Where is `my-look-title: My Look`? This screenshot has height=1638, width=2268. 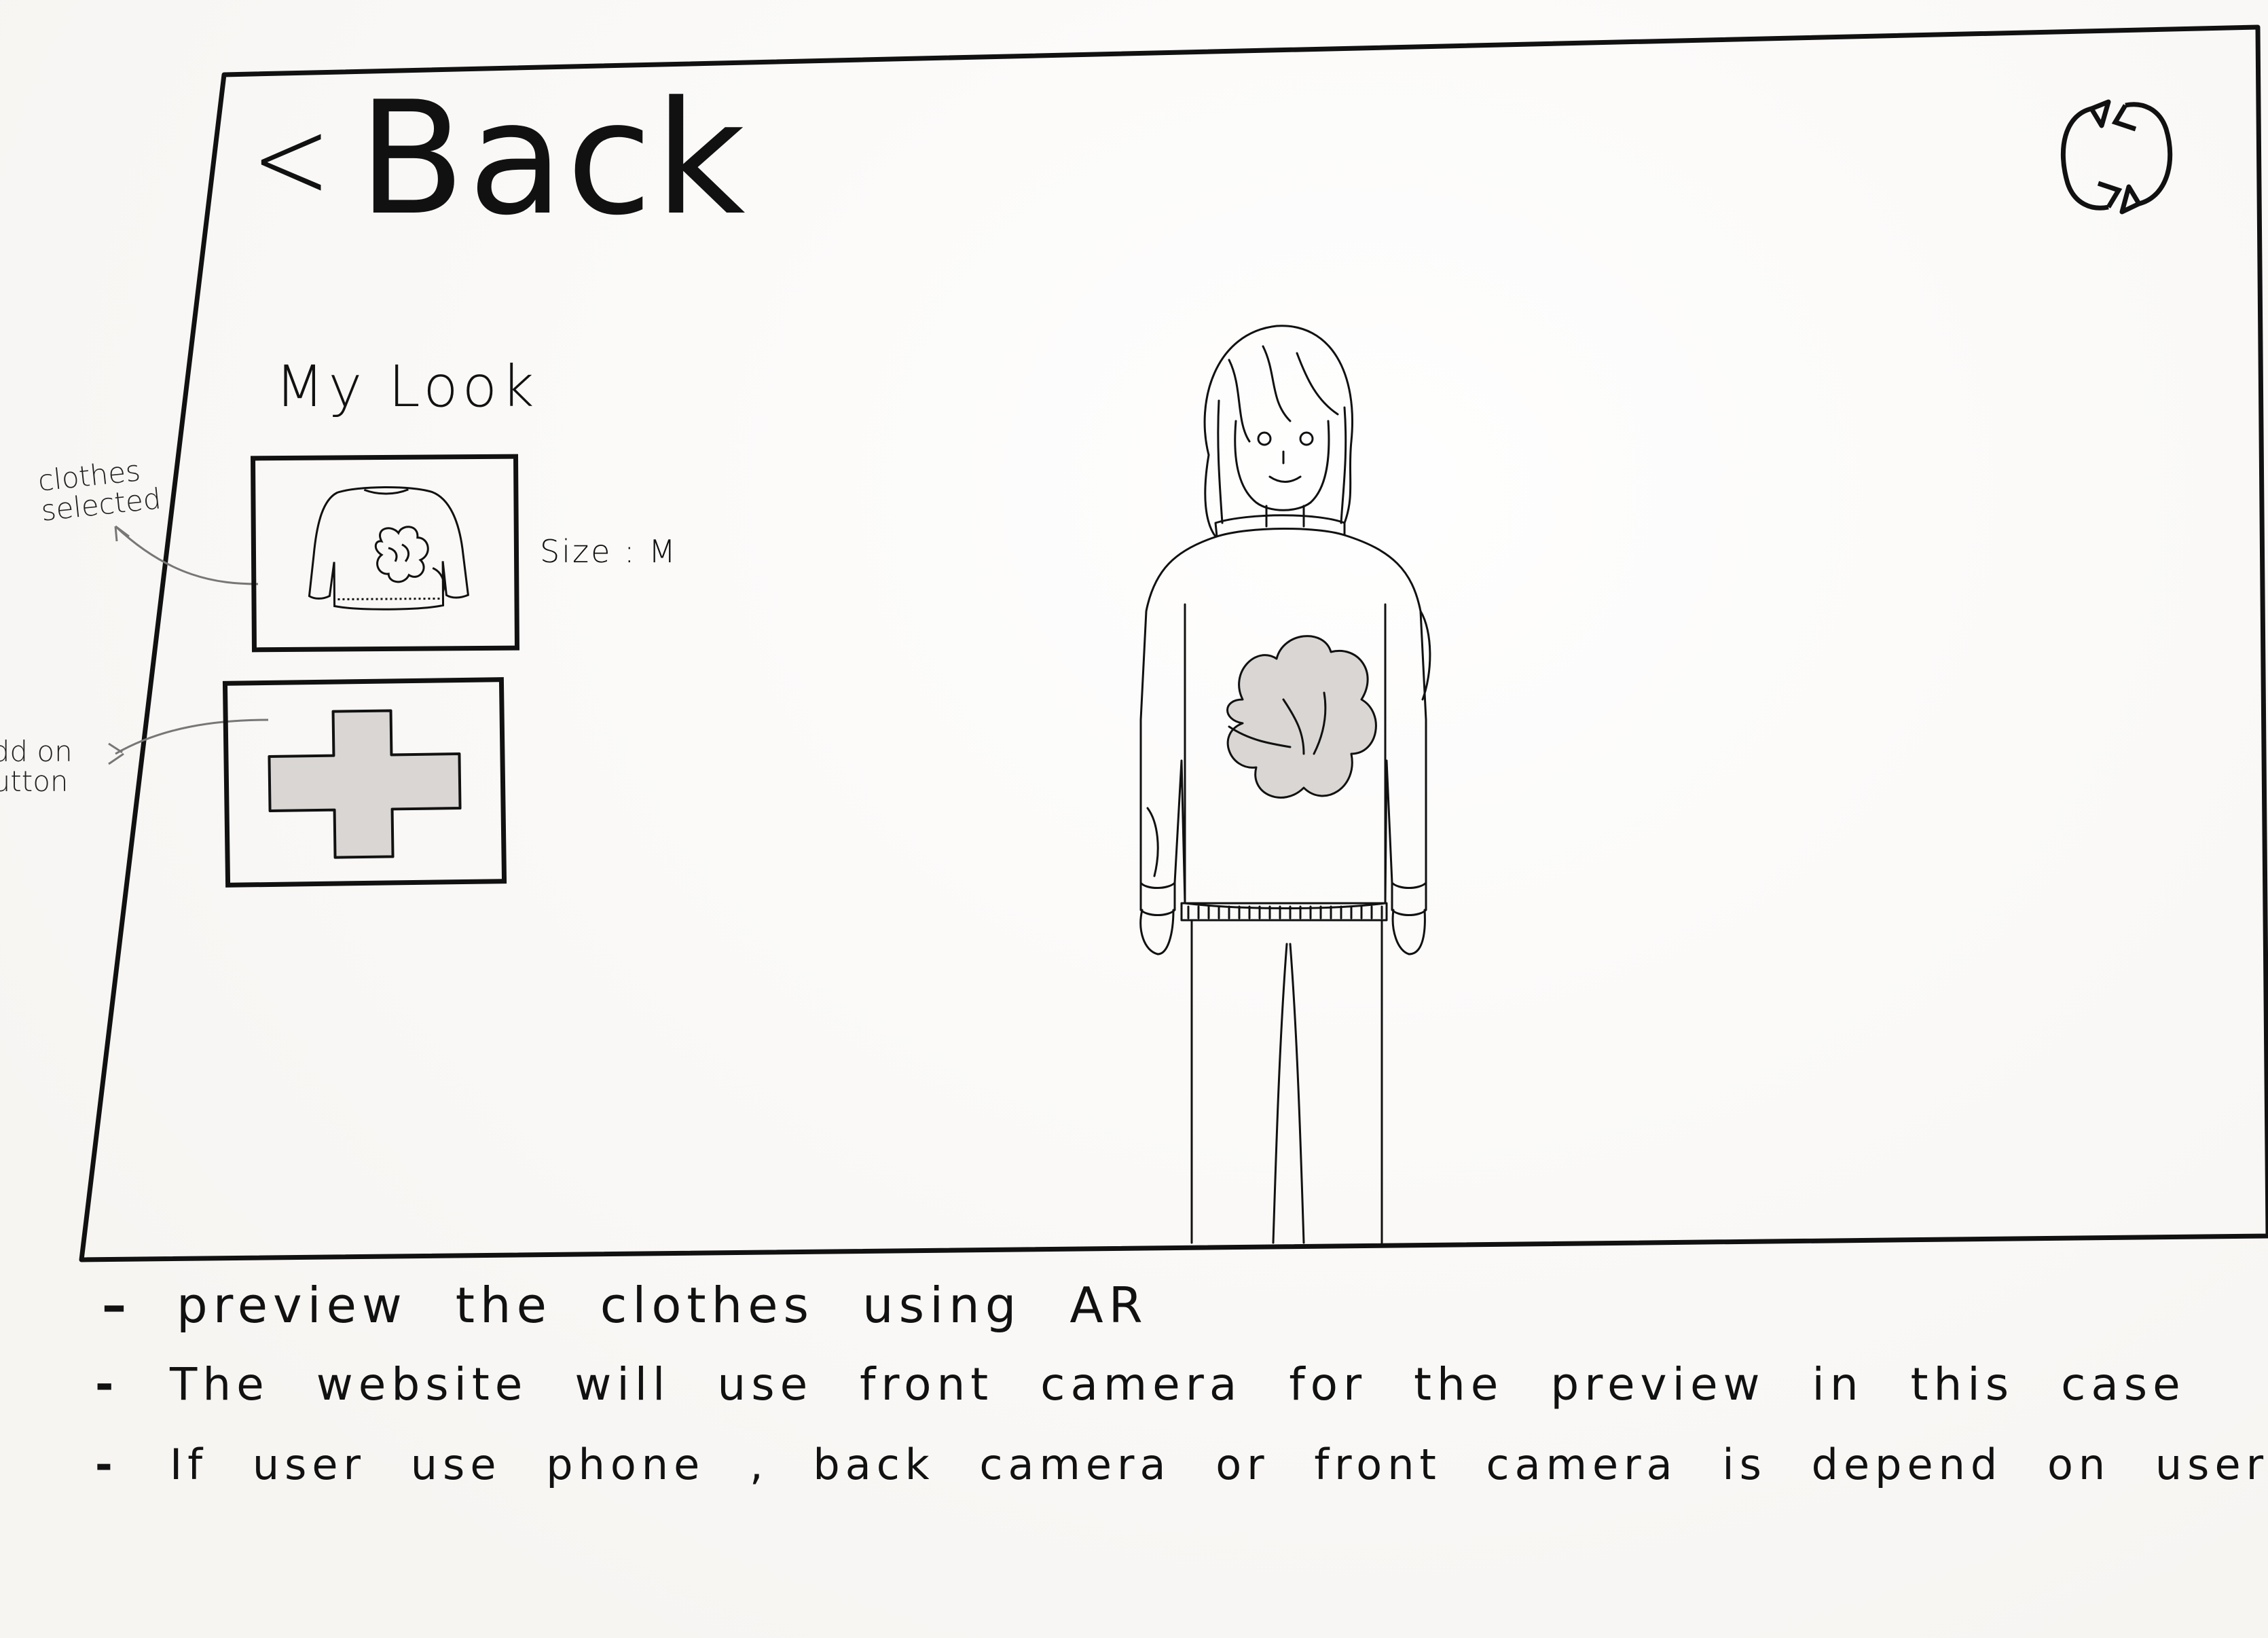
my-look-title: My Look is located at coordinates (406, 386).